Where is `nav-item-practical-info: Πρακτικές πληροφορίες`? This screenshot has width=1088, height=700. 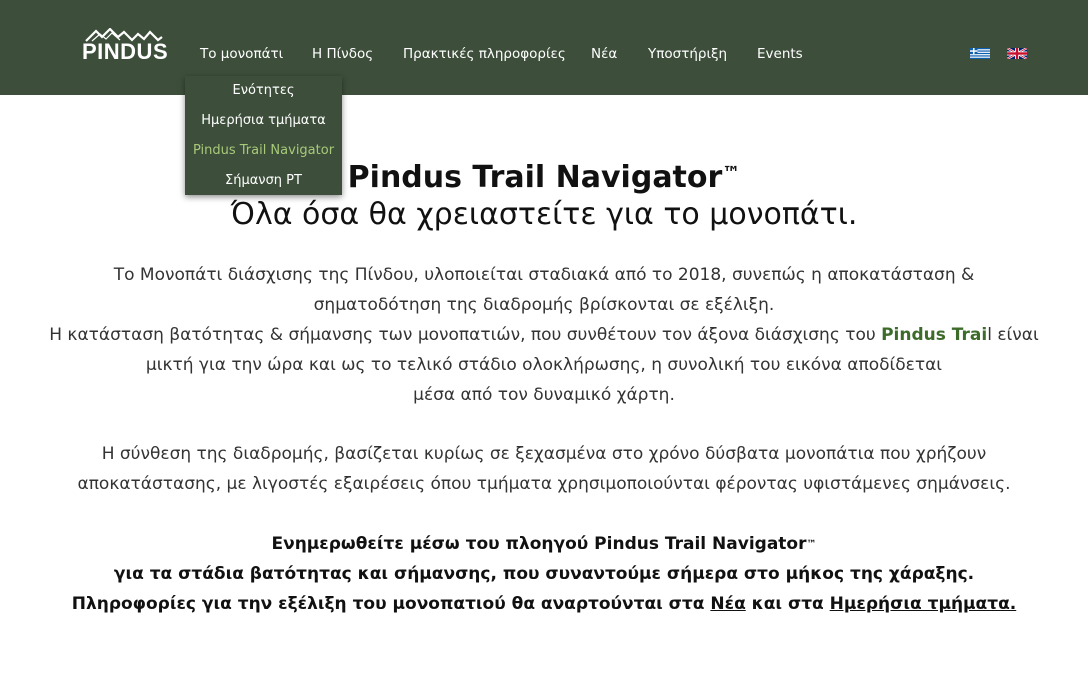
nav-item-practical-info: Πρακτικές πληροφορίες is located at coordinates (484, 54).